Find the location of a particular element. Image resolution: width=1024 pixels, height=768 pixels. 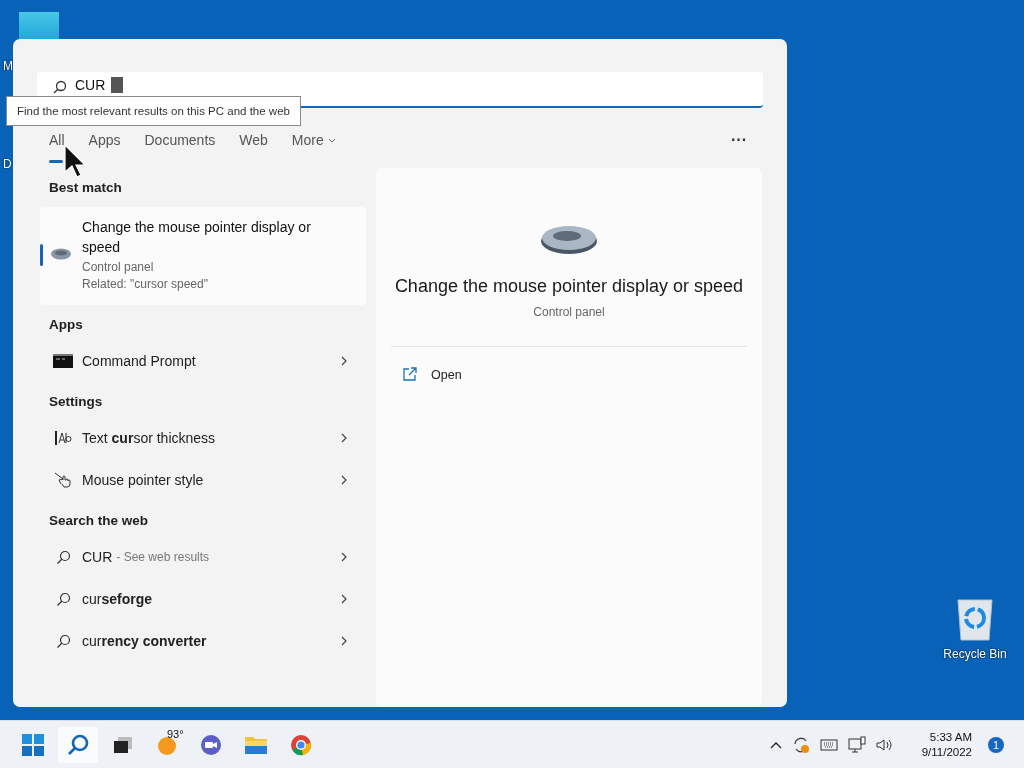

result-label: Text cursor thickness is located at coordinates (149, 438).